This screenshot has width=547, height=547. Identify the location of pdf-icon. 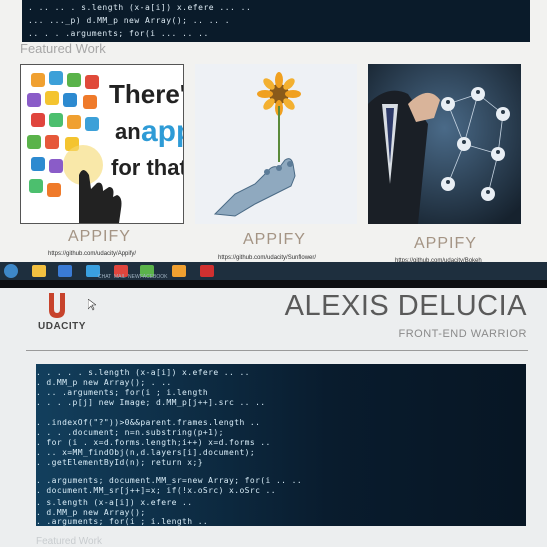
(207, 271).